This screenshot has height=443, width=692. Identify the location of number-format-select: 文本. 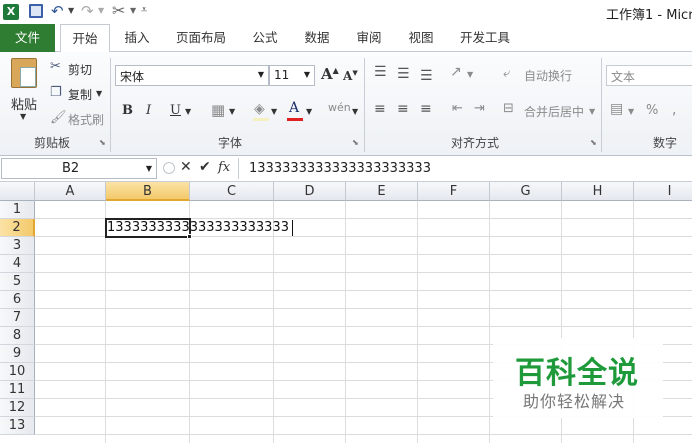
(649, 75).